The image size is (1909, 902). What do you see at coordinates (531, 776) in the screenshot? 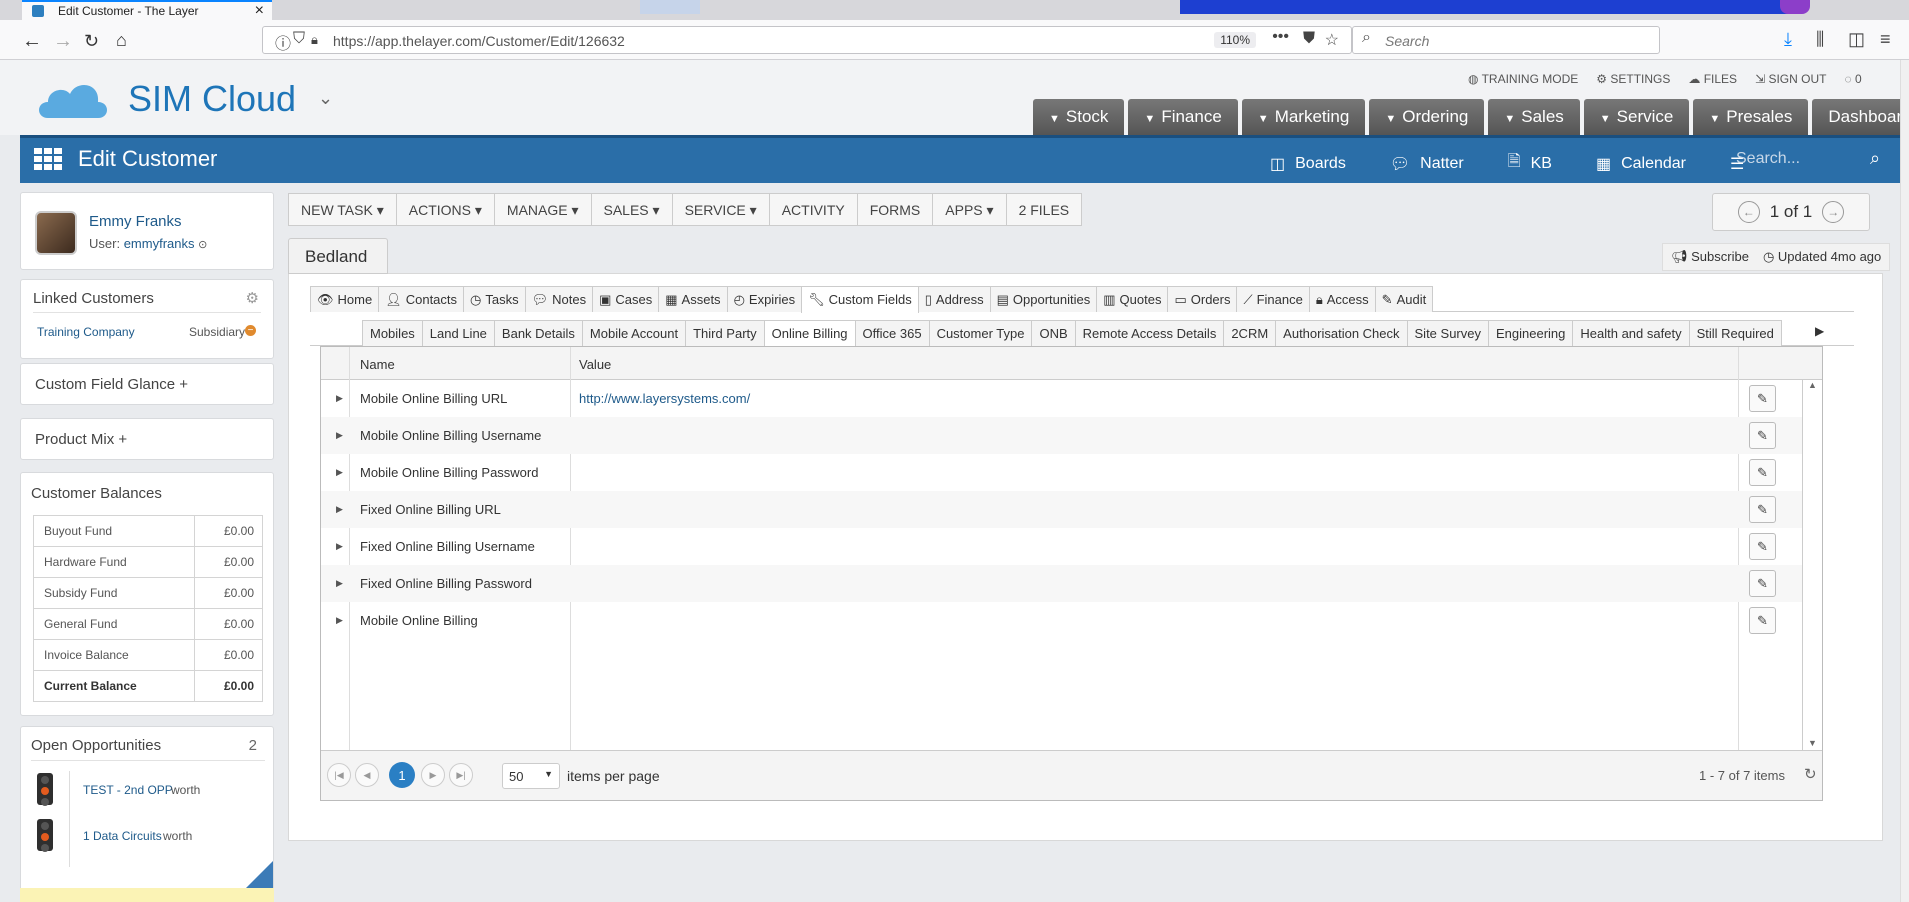
I see `page-size-select: 50 ▼` at bounding box center [531, 776].